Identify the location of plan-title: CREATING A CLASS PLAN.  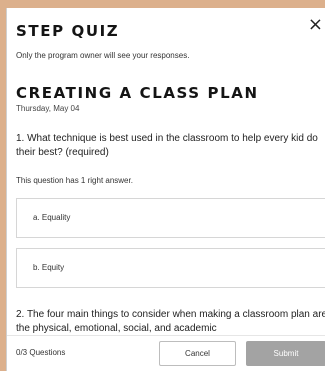
(137, 93).